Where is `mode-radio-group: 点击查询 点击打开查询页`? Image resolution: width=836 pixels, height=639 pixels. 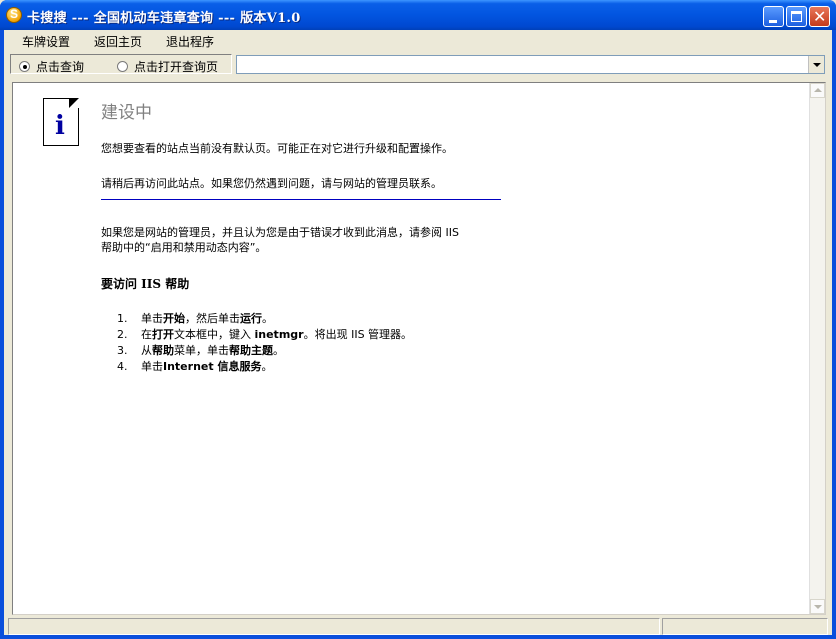 mode-radio-group: 点击查询 点击打开查询页 is located at coordinates (121, 64).